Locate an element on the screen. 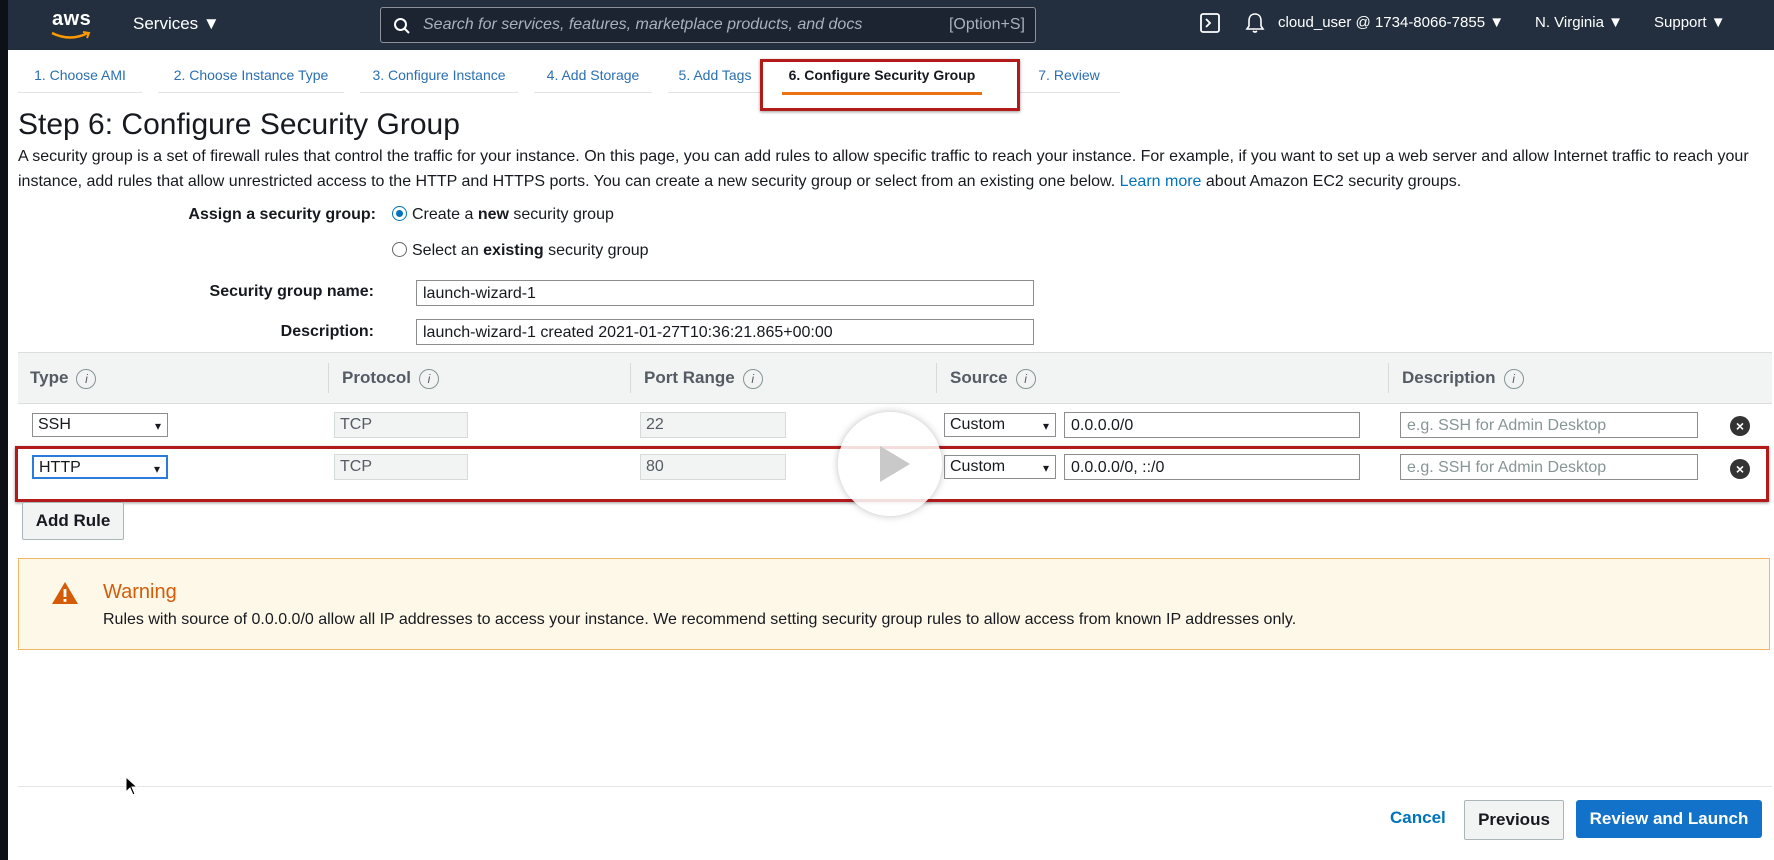  col-description: Description i is located at coordinates (1463, 378).